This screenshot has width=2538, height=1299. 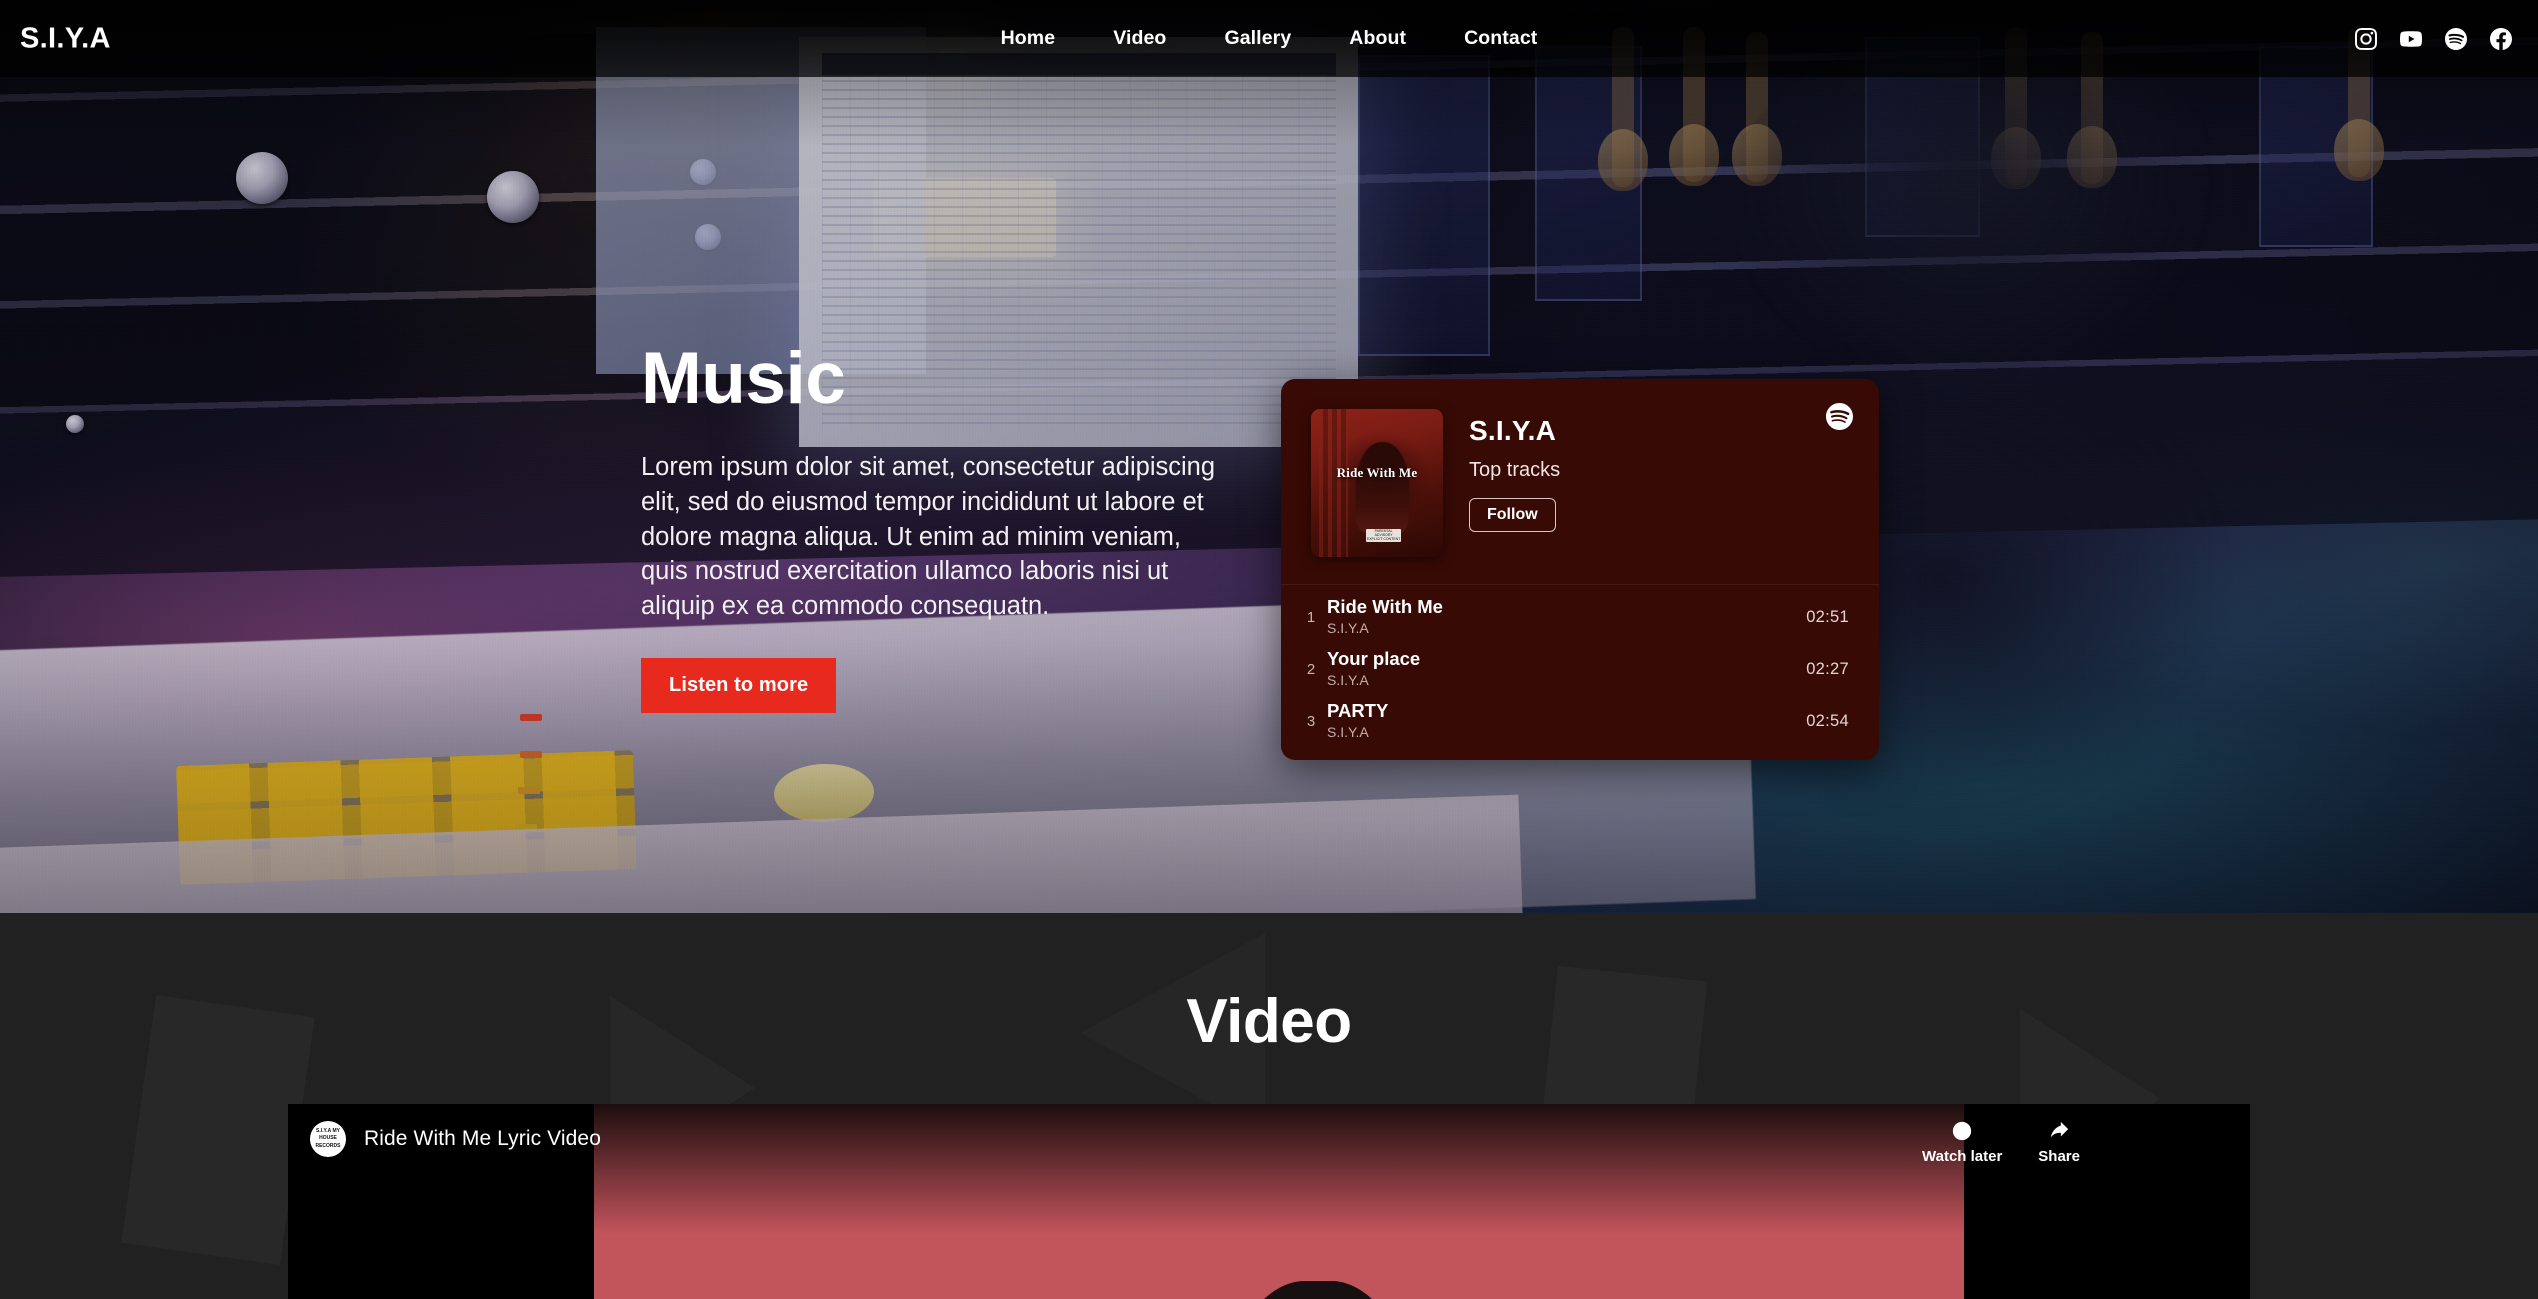 I want to click on spotify-artist-name: S.I.Y.A, so click(x=1512, y=430).